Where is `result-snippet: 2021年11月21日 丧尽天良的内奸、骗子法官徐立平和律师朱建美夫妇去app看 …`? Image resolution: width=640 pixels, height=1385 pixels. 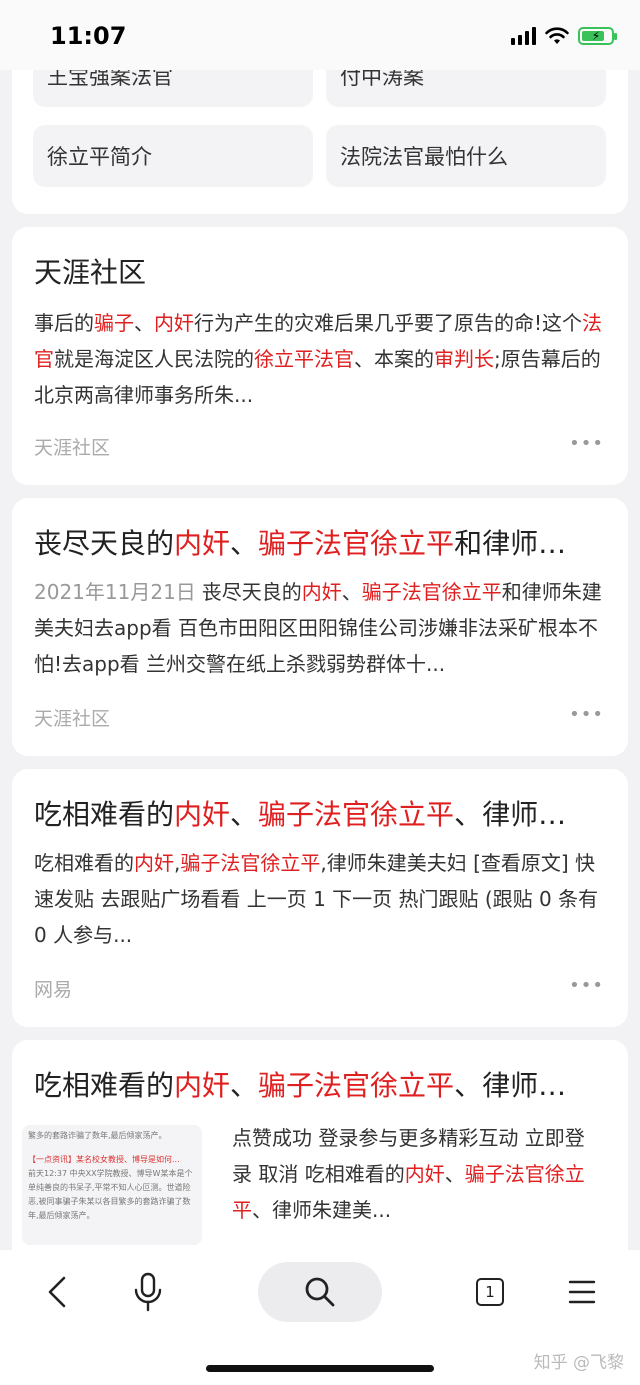
result-snippet: 2021年11月21日 丧尽天良的内奸、骗子法官徐立平和律师朱建美夫妇去app看 … is located at coordinates (324, 628).